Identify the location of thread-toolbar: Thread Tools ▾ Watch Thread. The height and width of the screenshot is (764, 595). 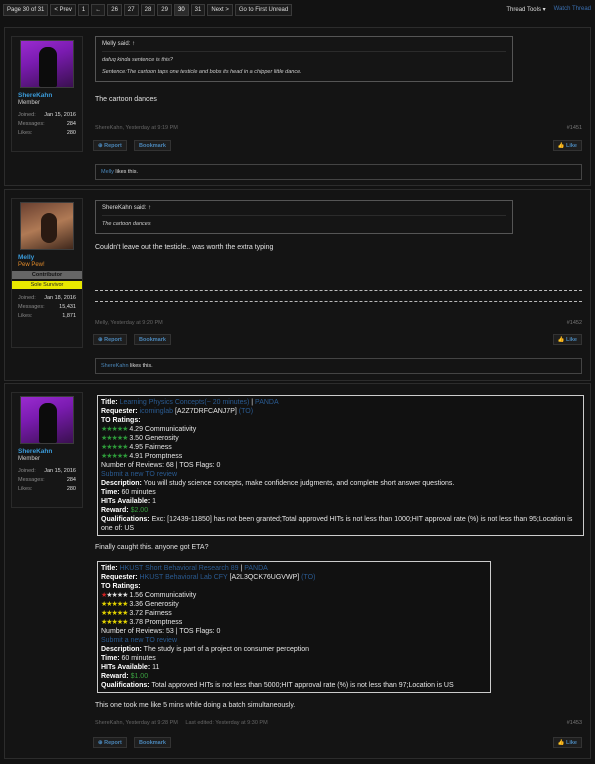
(548, 9).